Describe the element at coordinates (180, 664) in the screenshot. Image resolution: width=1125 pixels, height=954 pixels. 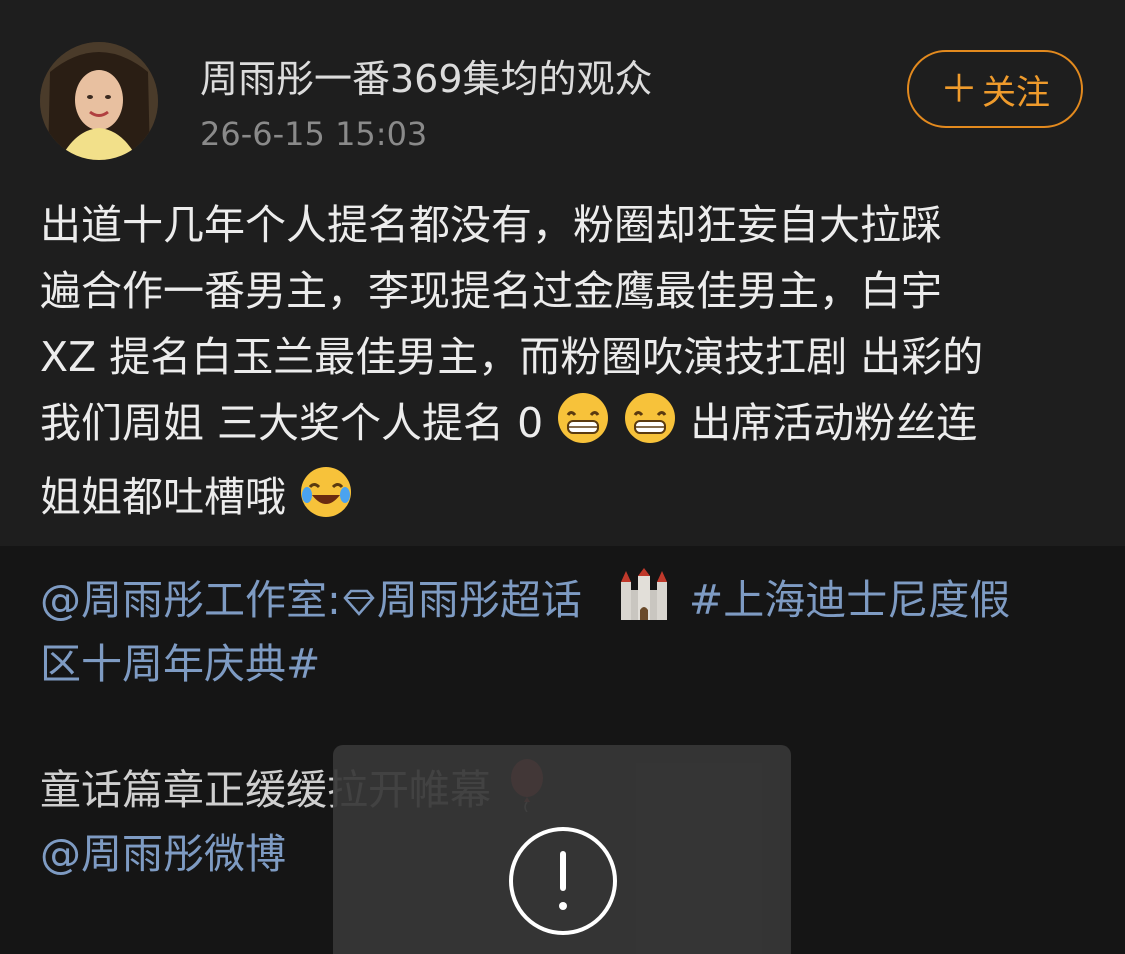
I see `hashtag-link-continued: 区十周年庆典#` at that location.